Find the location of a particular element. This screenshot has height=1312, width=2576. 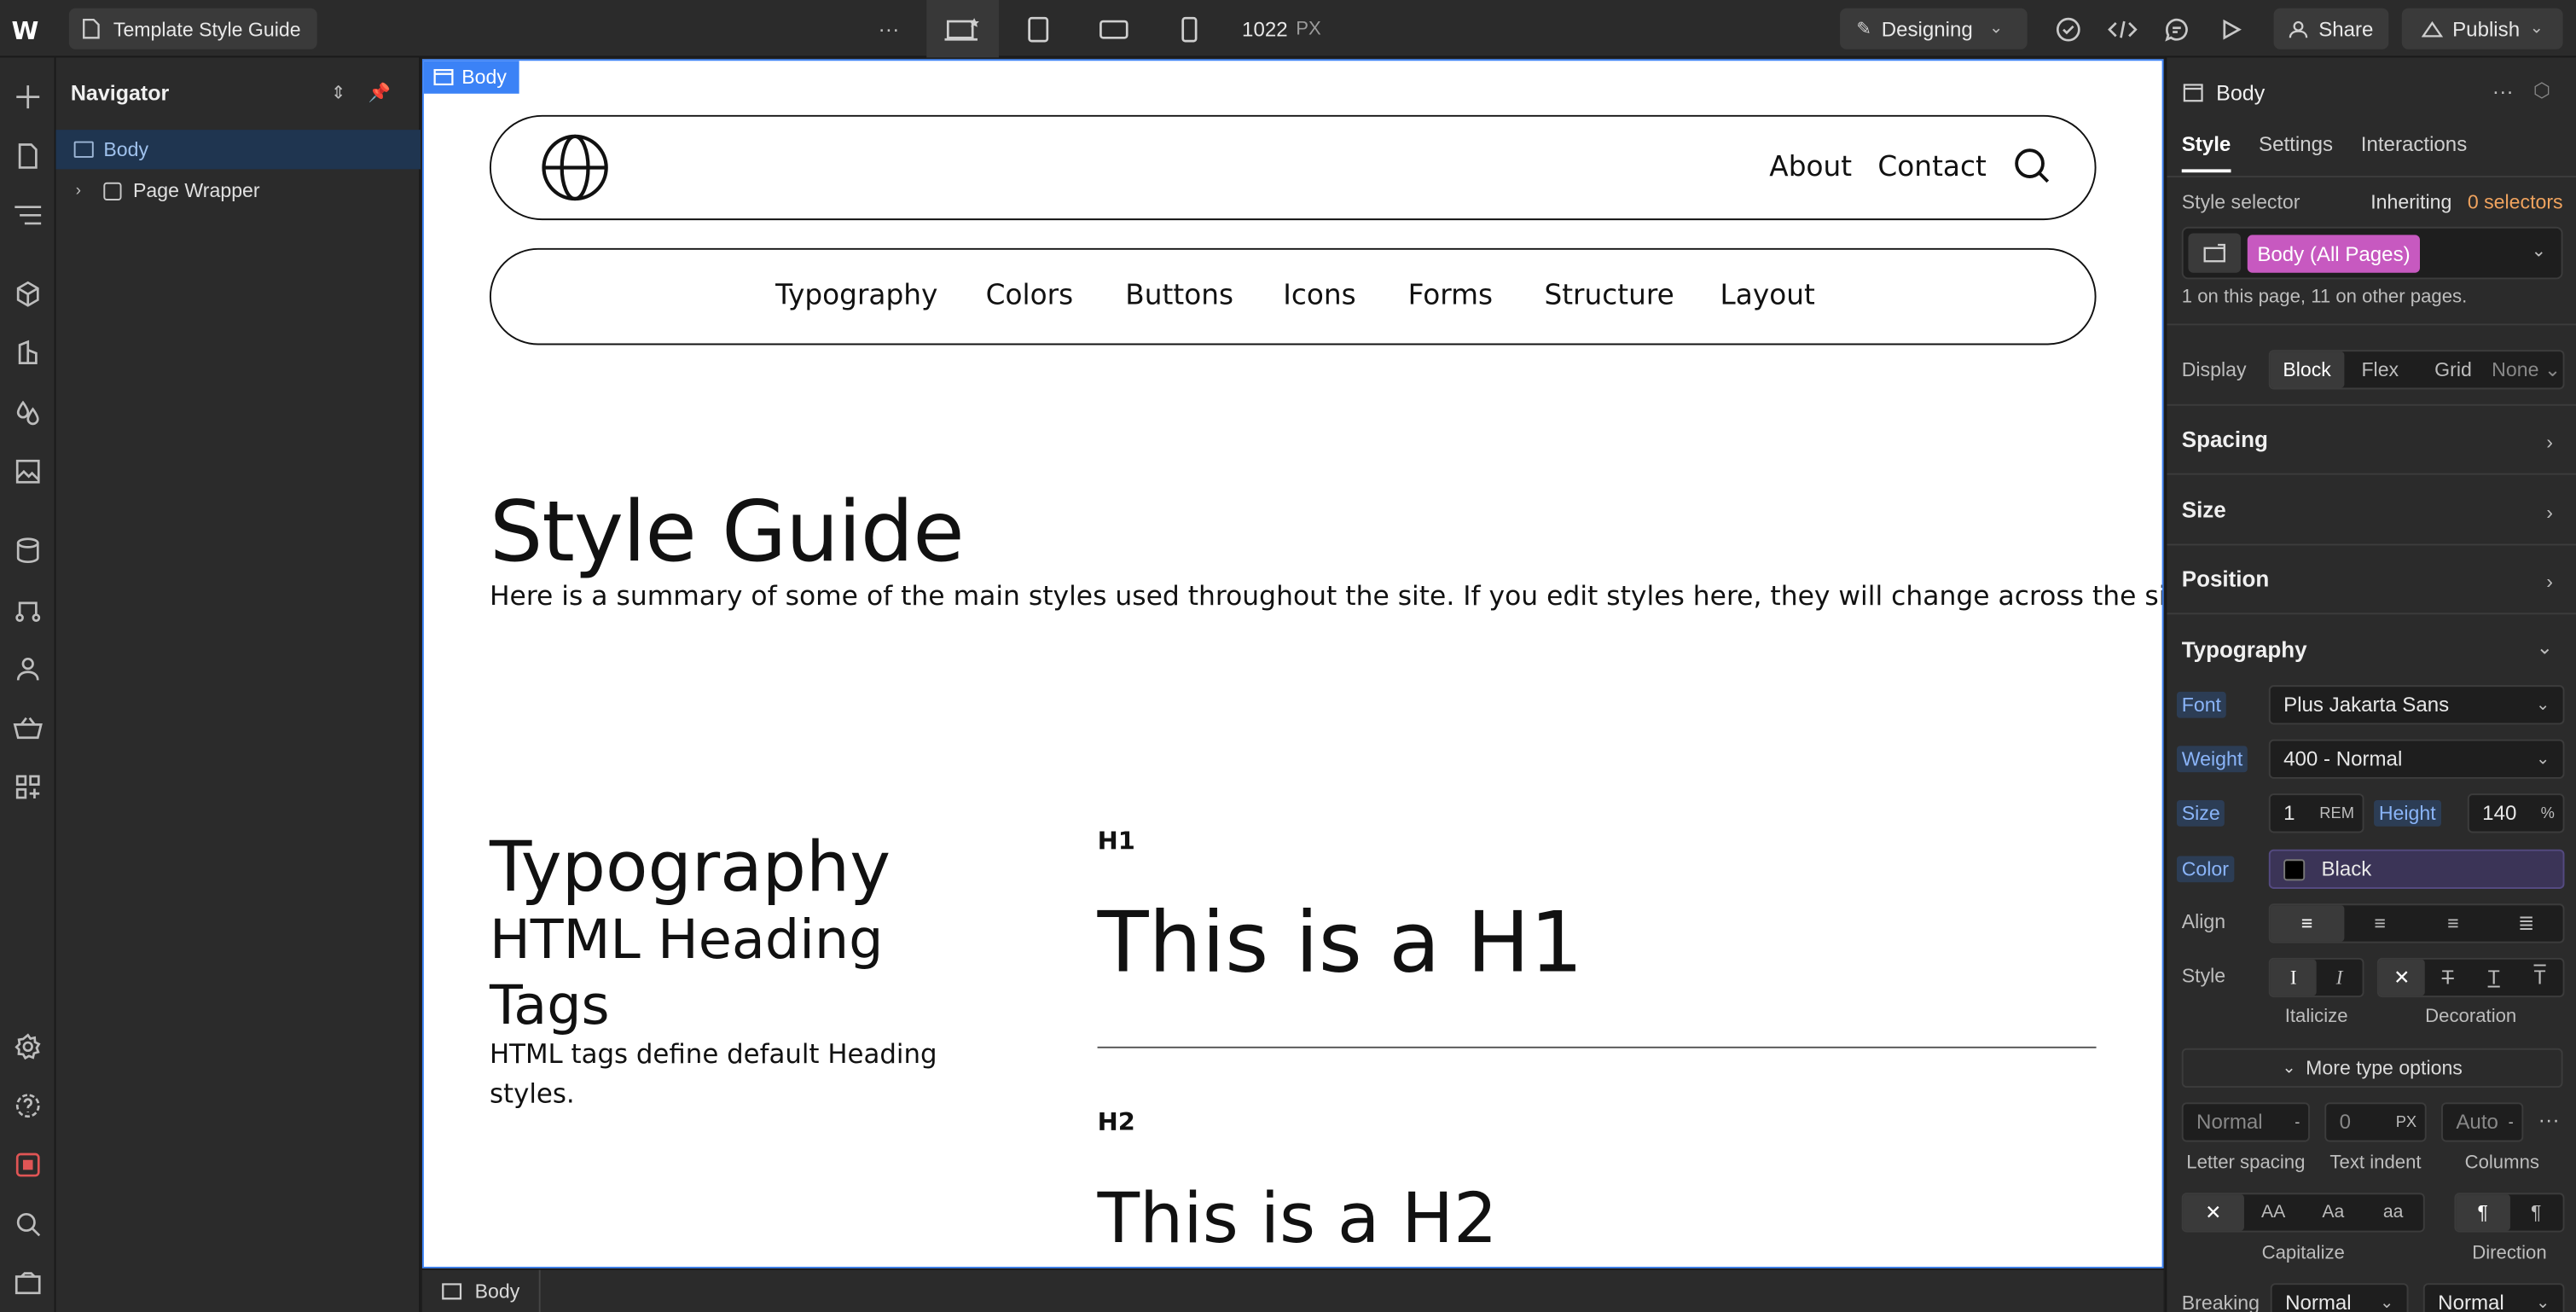

case-none-icon: ✕ is located at coordinates (2213, 1213).